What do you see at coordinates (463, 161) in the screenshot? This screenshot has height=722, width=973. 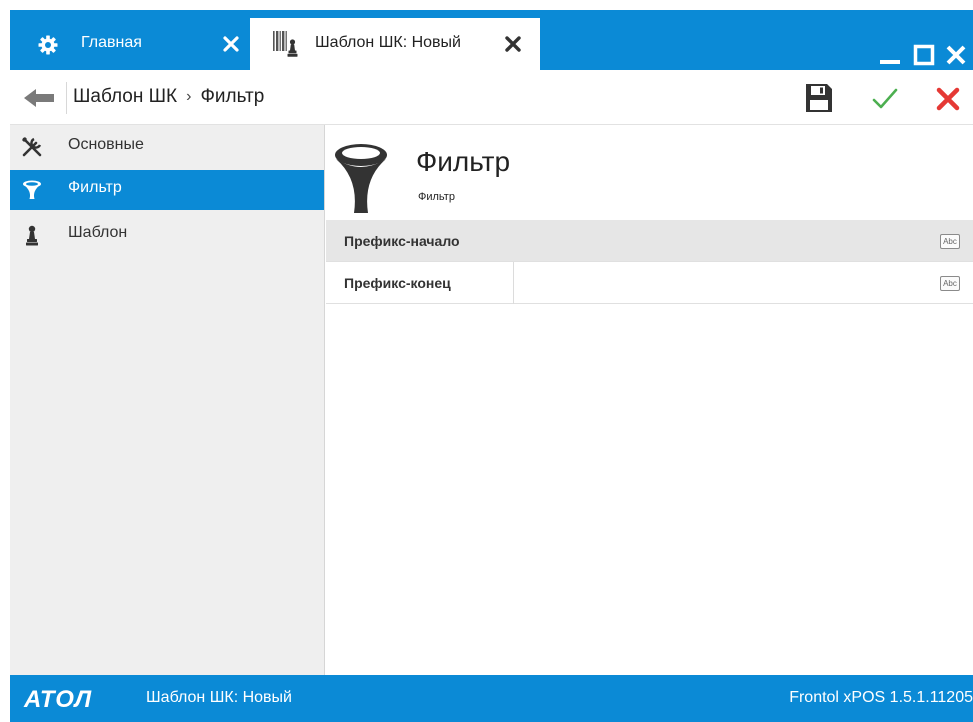 I see `page-title: Фильтр` at bounding box center [463, 161].